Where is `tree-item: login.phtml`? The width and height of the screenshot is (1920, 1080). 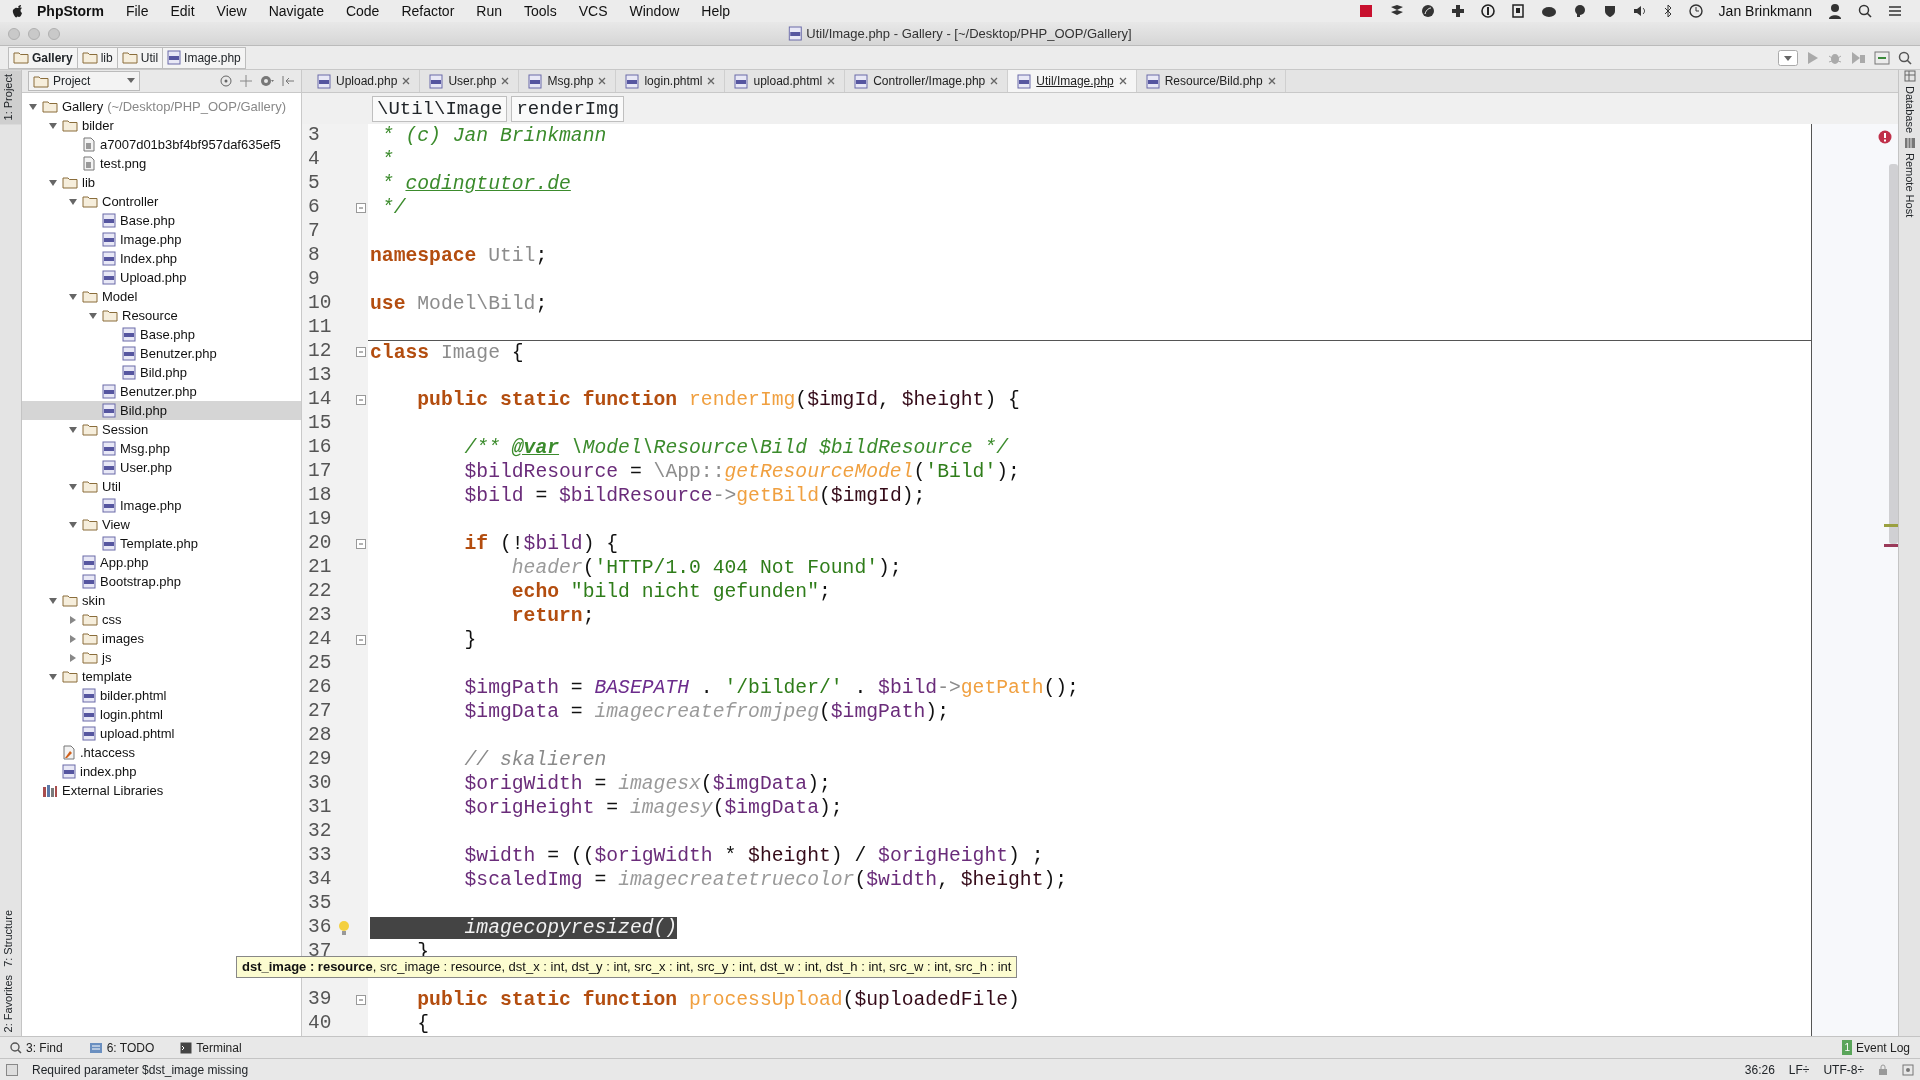 tree-item: login.phtml is located at coordinates (161, 714).